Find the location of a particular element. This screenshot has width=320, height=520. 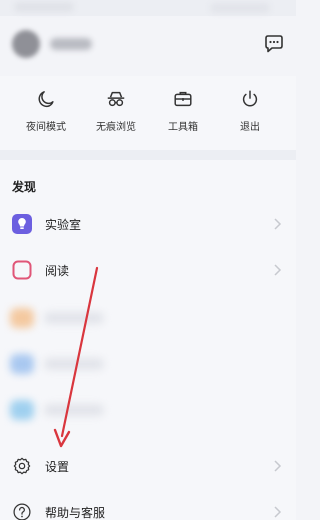

discover-title: 发现 is located at coordinates (24, 187).